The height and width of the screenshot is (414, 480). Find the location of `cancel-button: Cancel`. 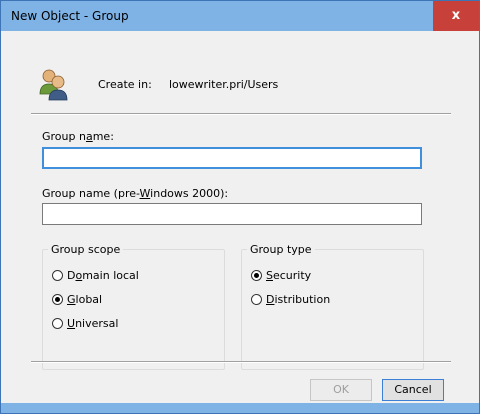

cancel-button: Cancel is located at coordinates (413, 390).